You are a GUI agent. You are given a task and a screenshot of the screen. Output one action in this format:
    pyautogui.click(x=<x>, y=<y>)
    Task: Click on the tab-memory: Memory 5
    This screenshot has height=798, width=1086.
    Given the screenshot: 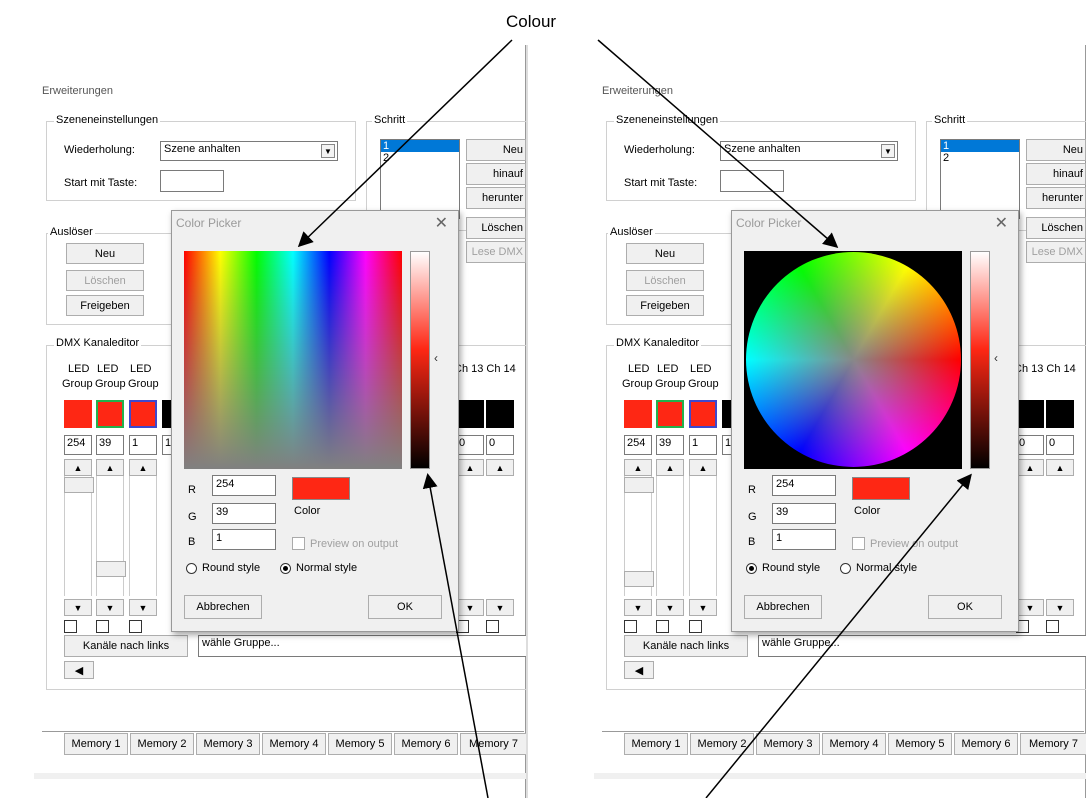 What is the action you would take?
    pyautogui.click(x=920, y=744)
    